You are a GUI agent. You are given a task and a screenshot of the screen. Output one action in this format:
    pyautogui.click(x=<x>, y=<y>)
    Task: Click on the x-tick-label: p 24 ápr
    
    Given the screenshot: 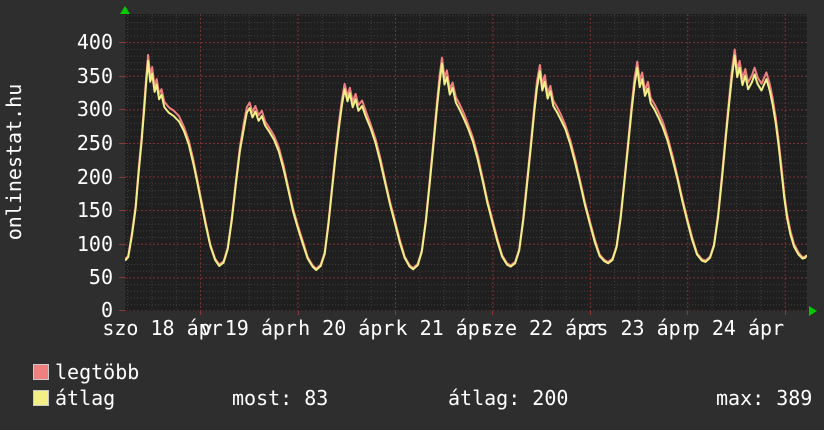 What is the action you would take?
    pyautogui.click(x=736, y=328)
    